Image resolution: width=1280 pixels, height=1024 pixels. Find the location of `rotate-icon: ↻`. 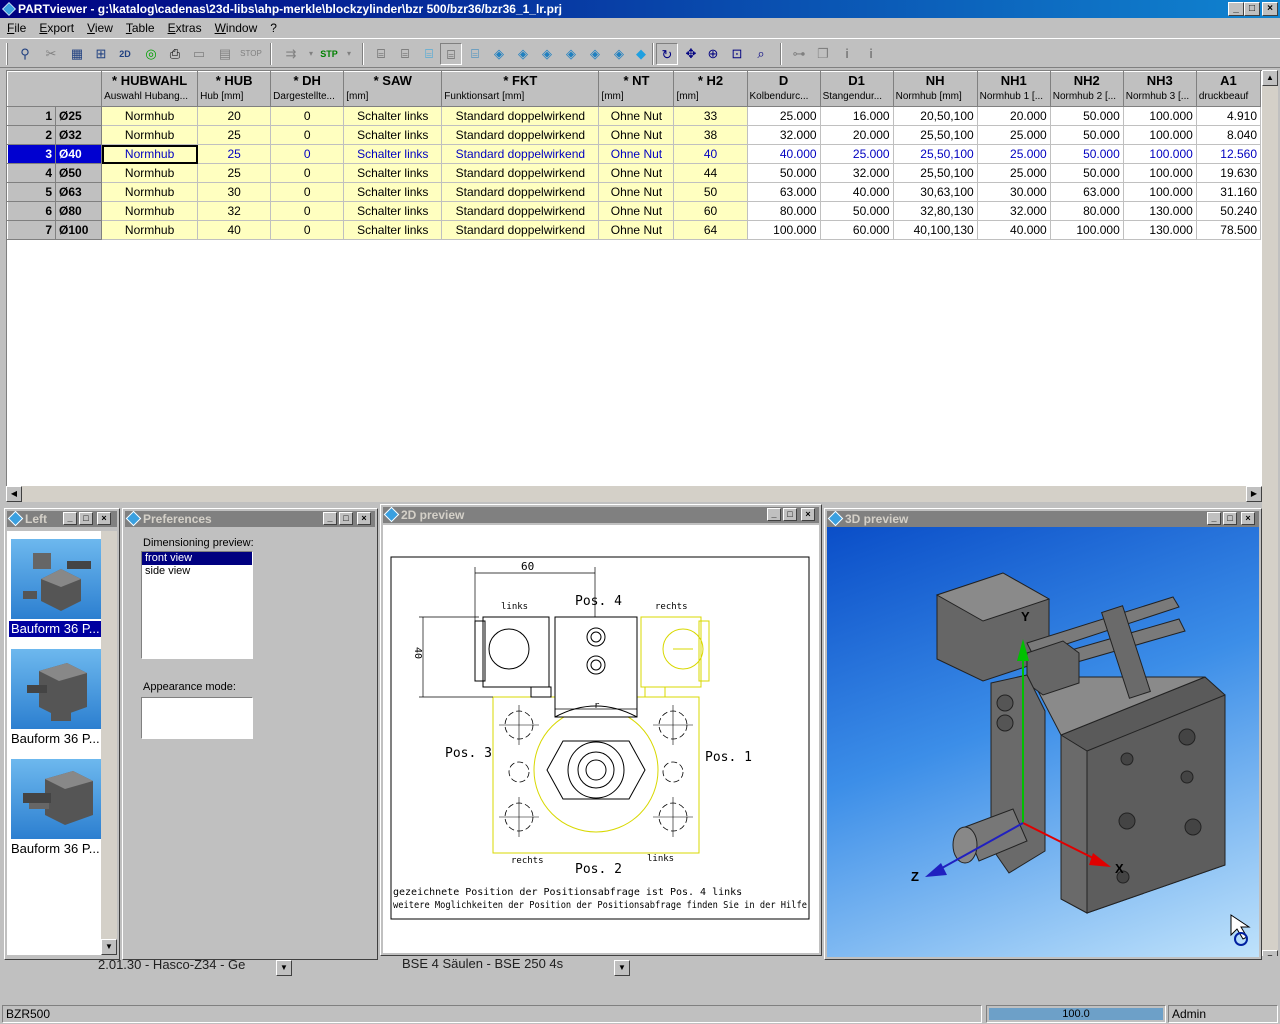

rotate-icon: ↻ is located at coordinates (667, 54).